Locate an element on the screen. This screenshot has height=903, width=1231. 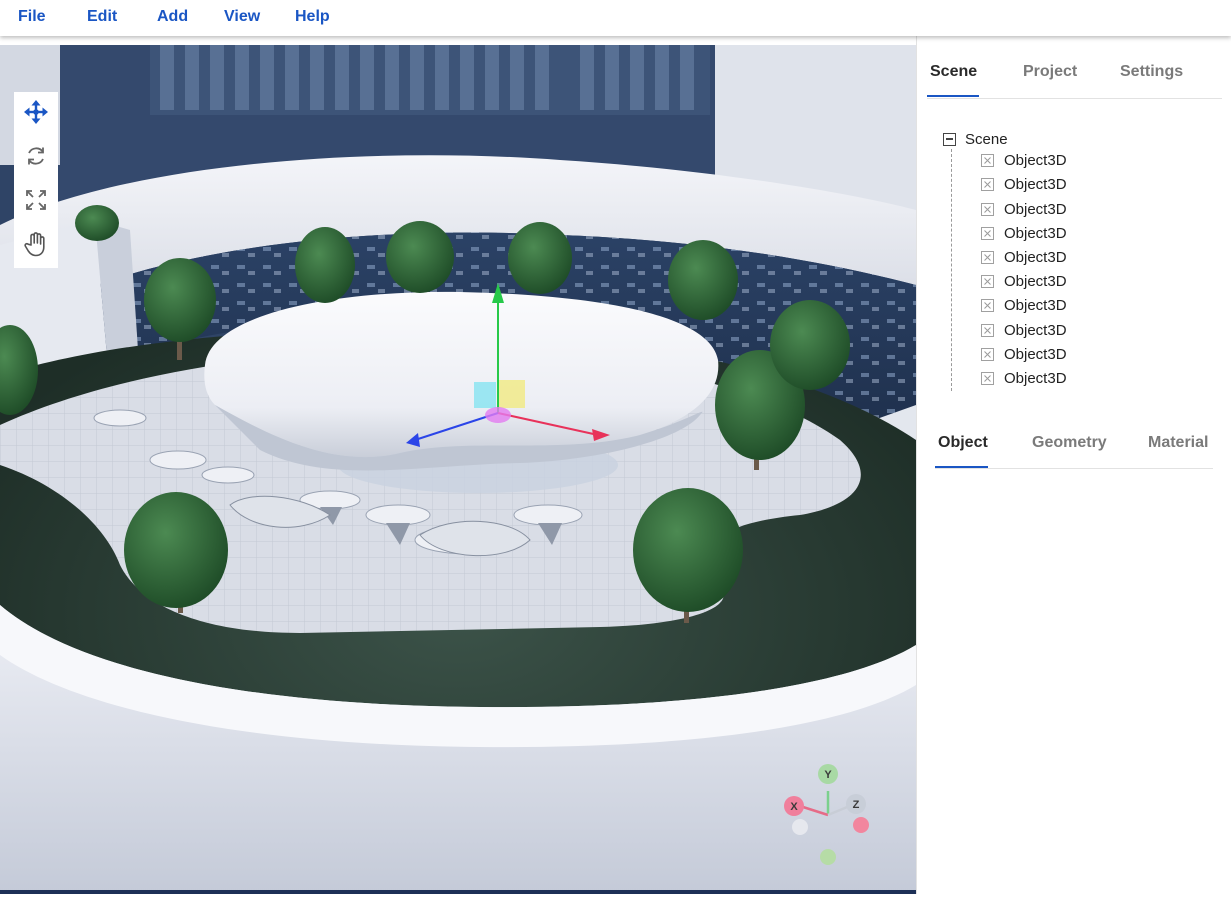
scale-tool-button is located at coordinates (36, 202).